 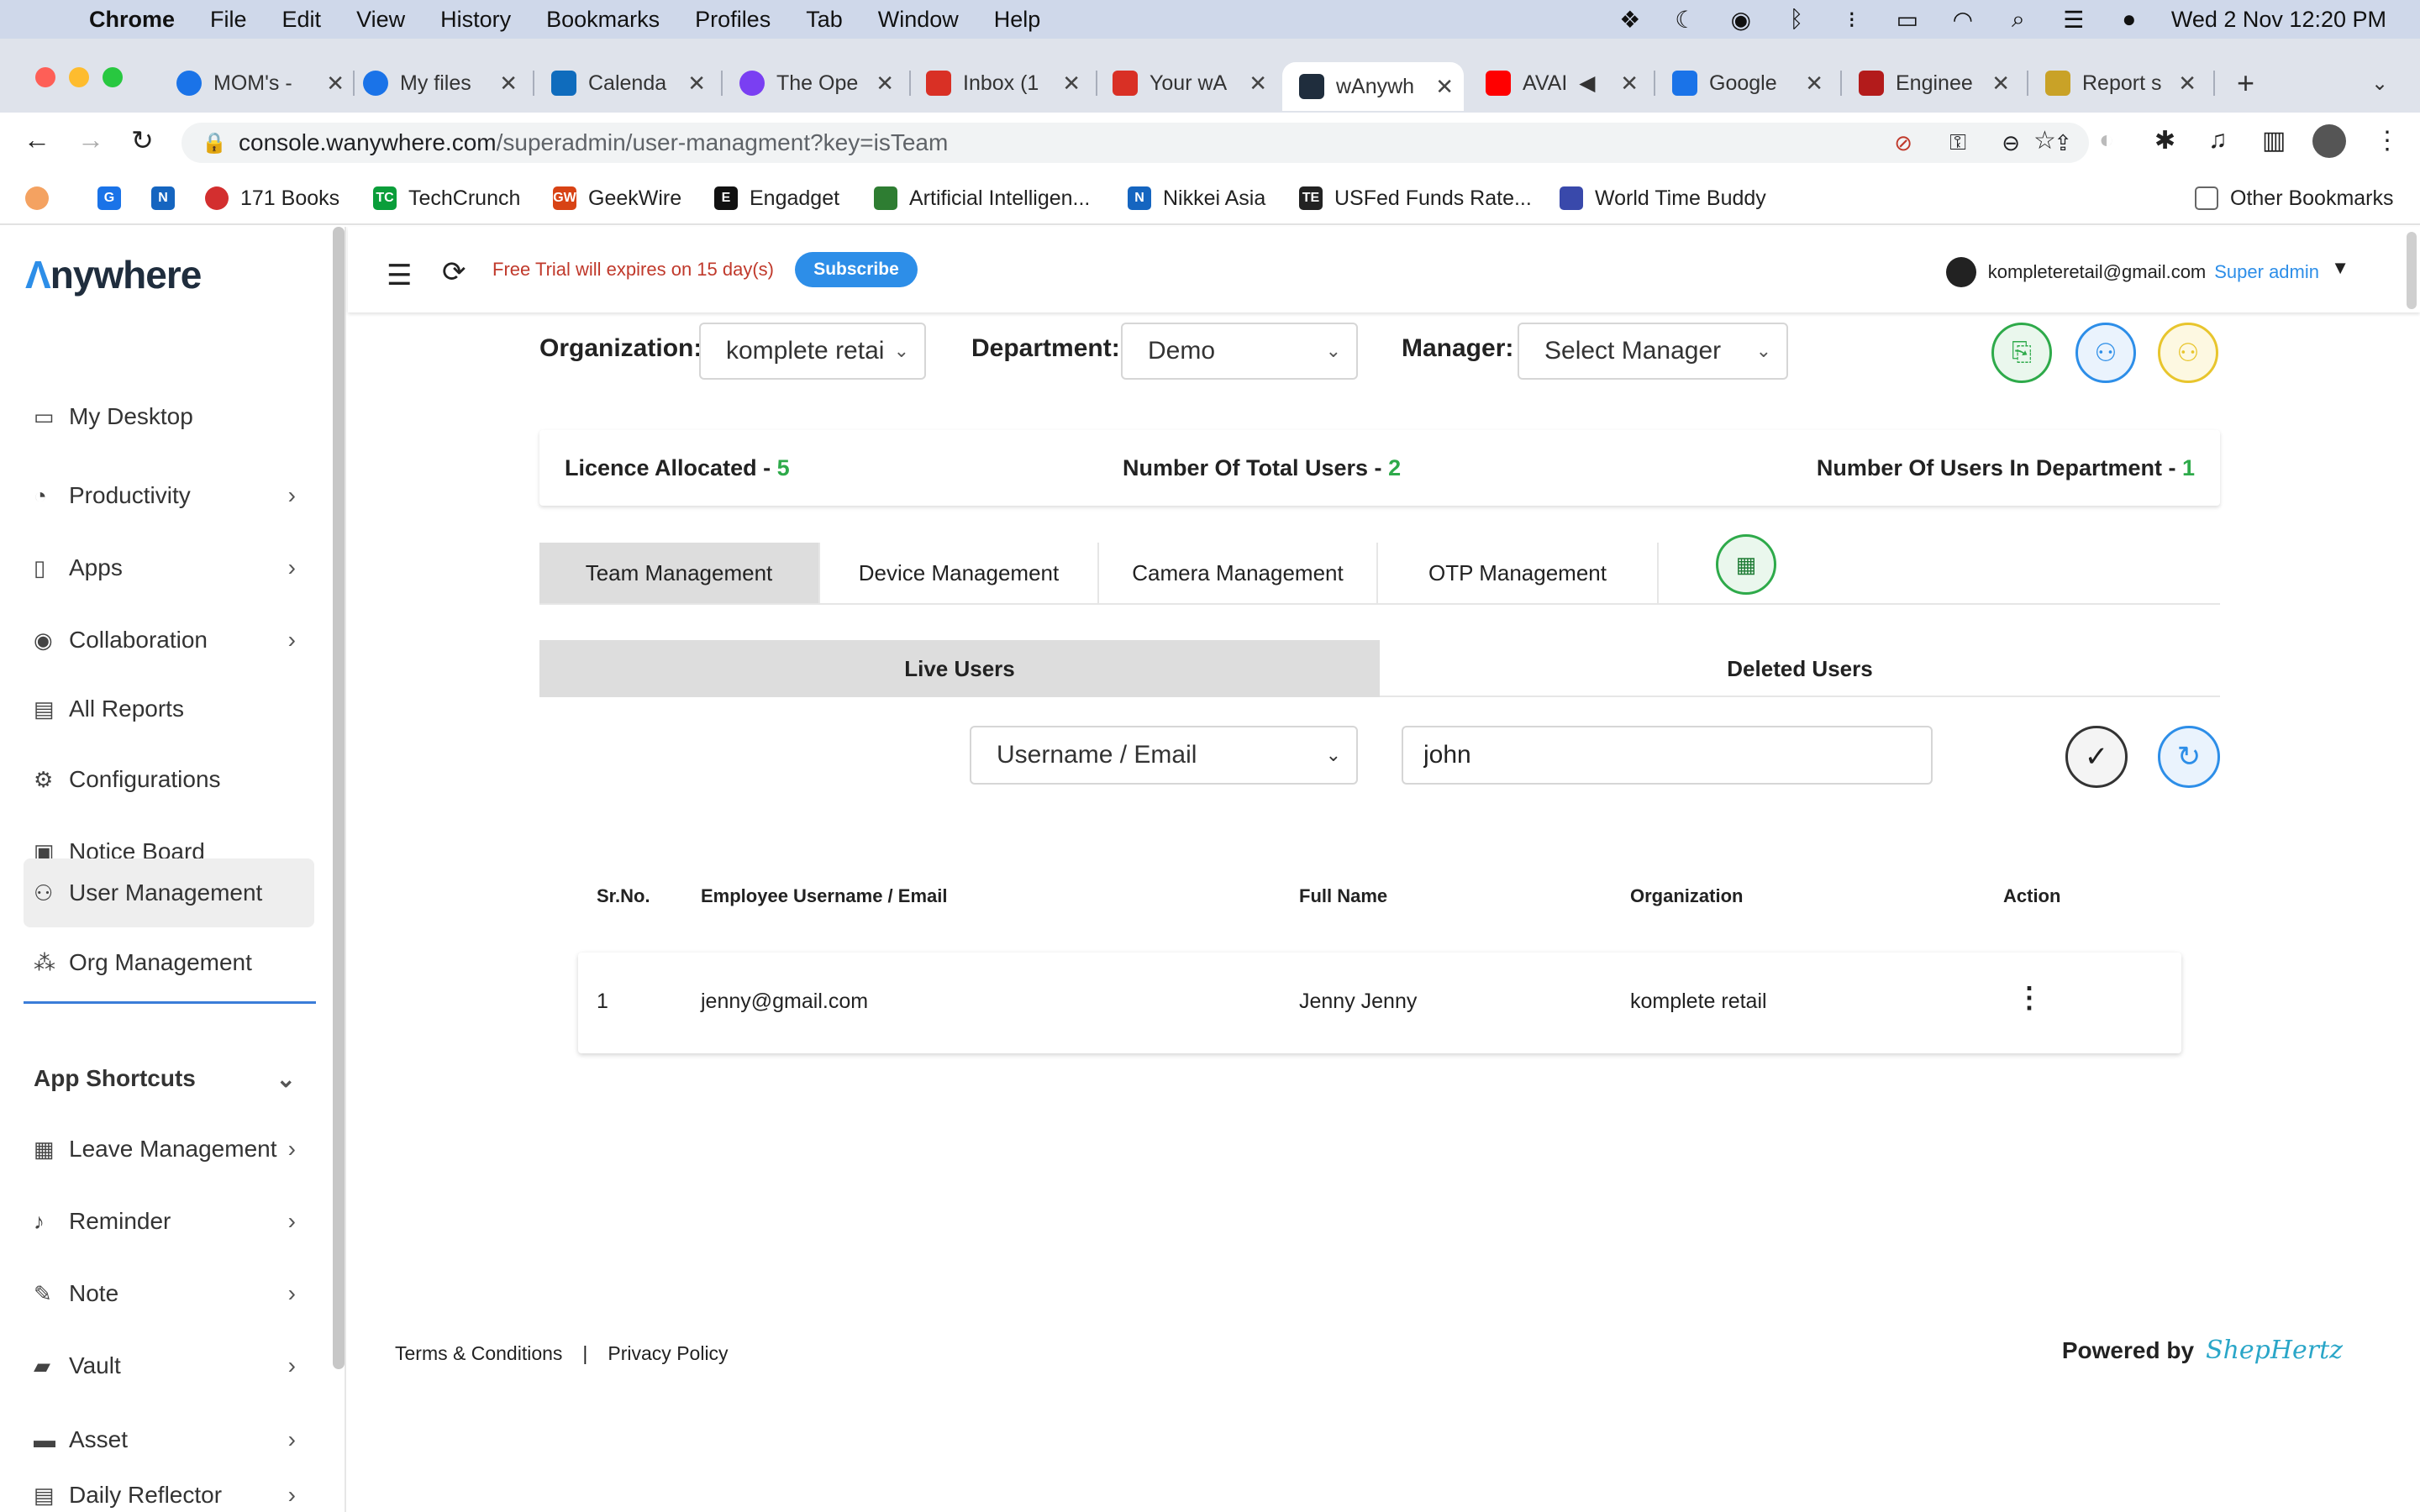 I want to click on sidebar-item-leave-management: ▦ Leave Management ›, so click(x=169, y=1149).